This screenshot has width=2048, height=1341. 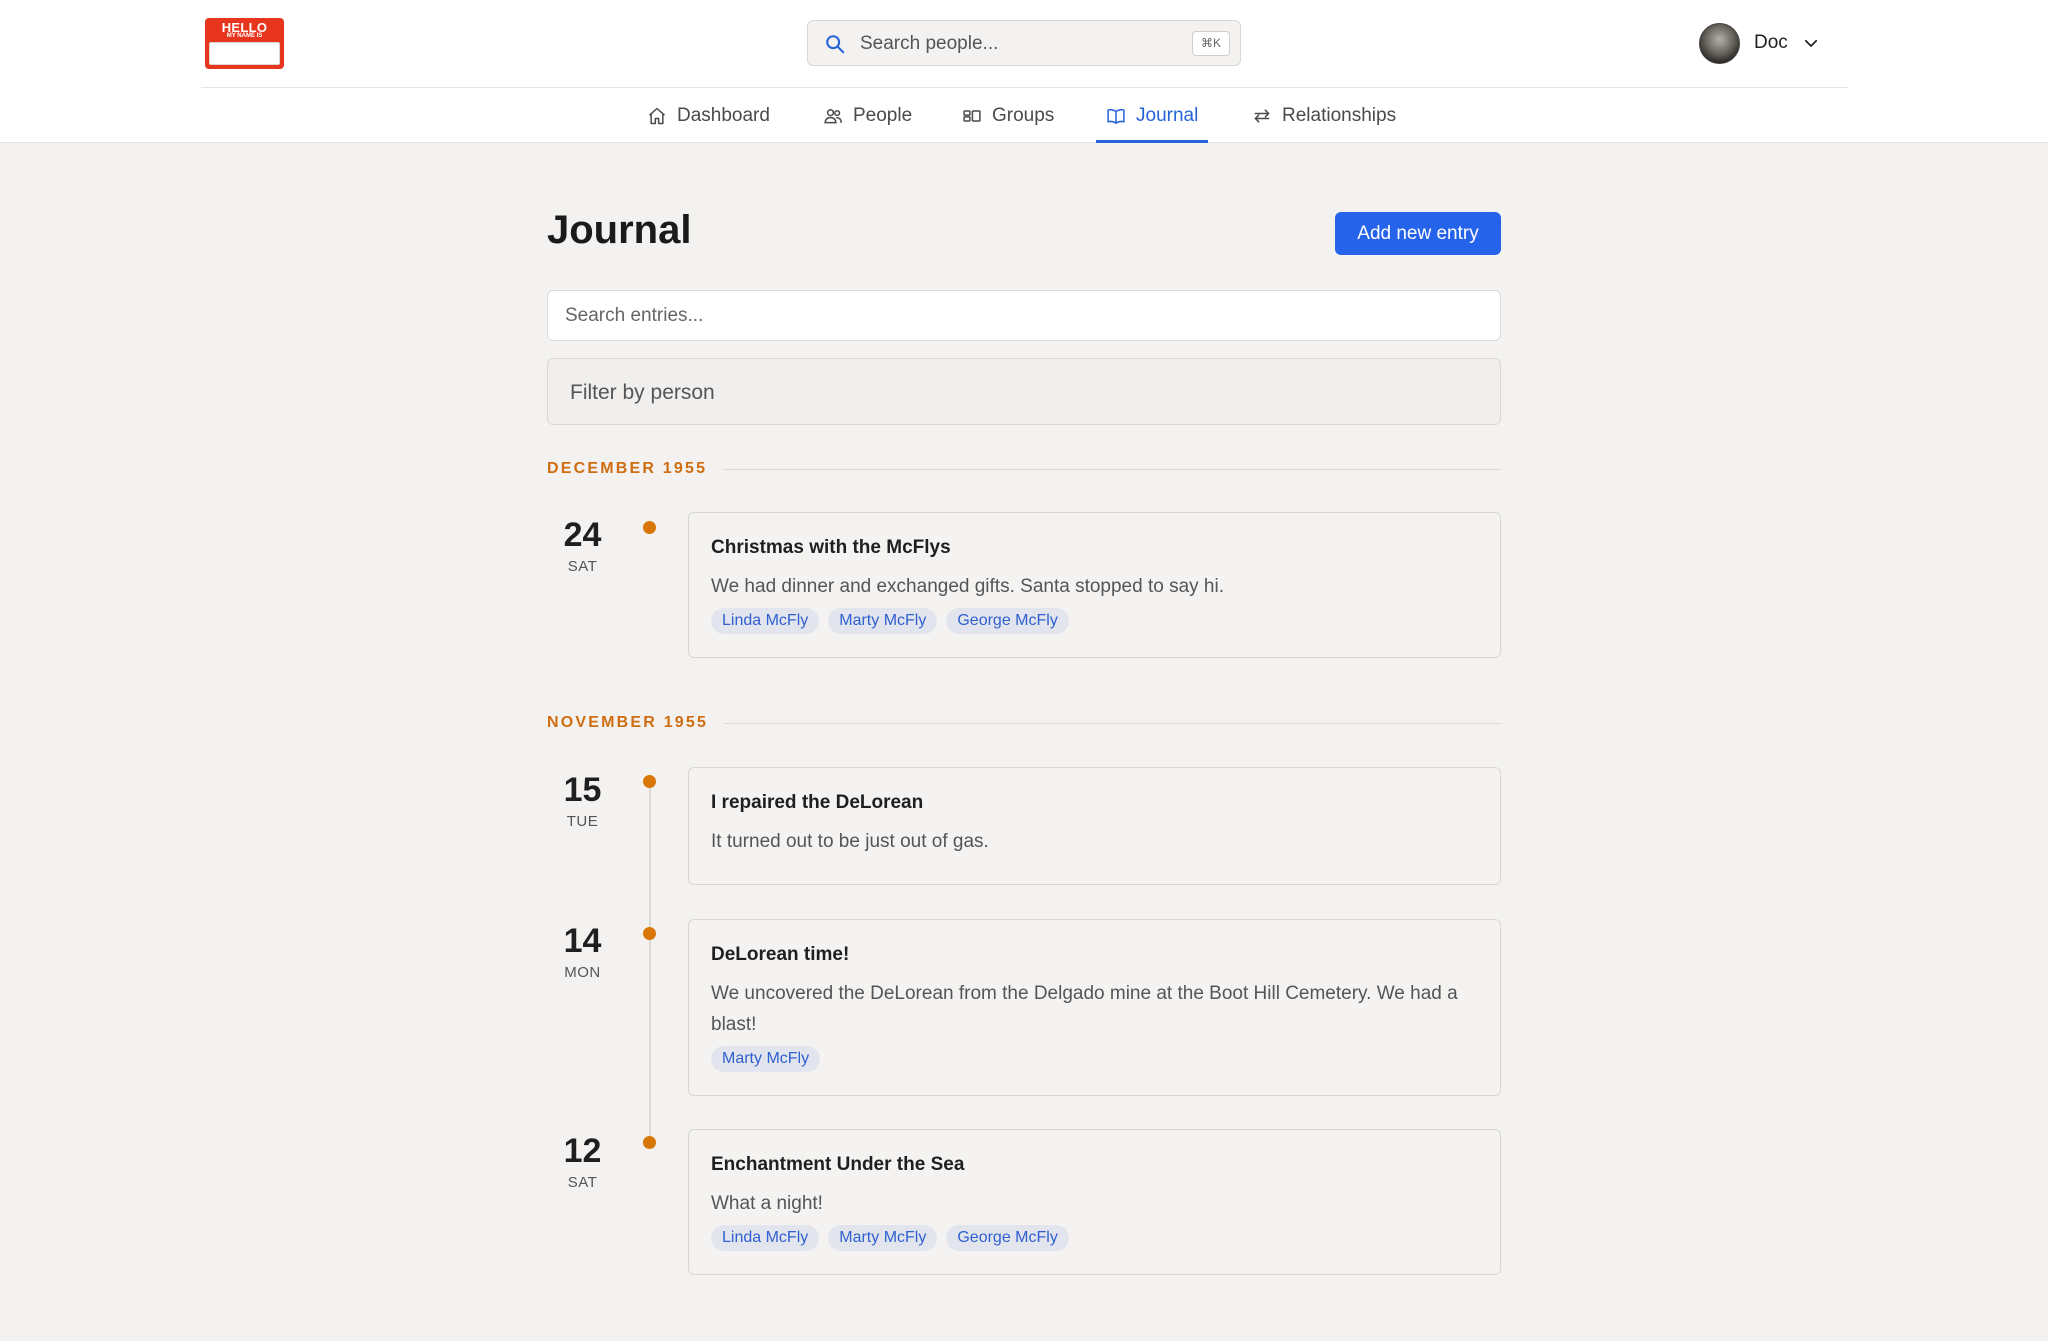 I want to click on entry-day: 24, so click(x=582, y=535).